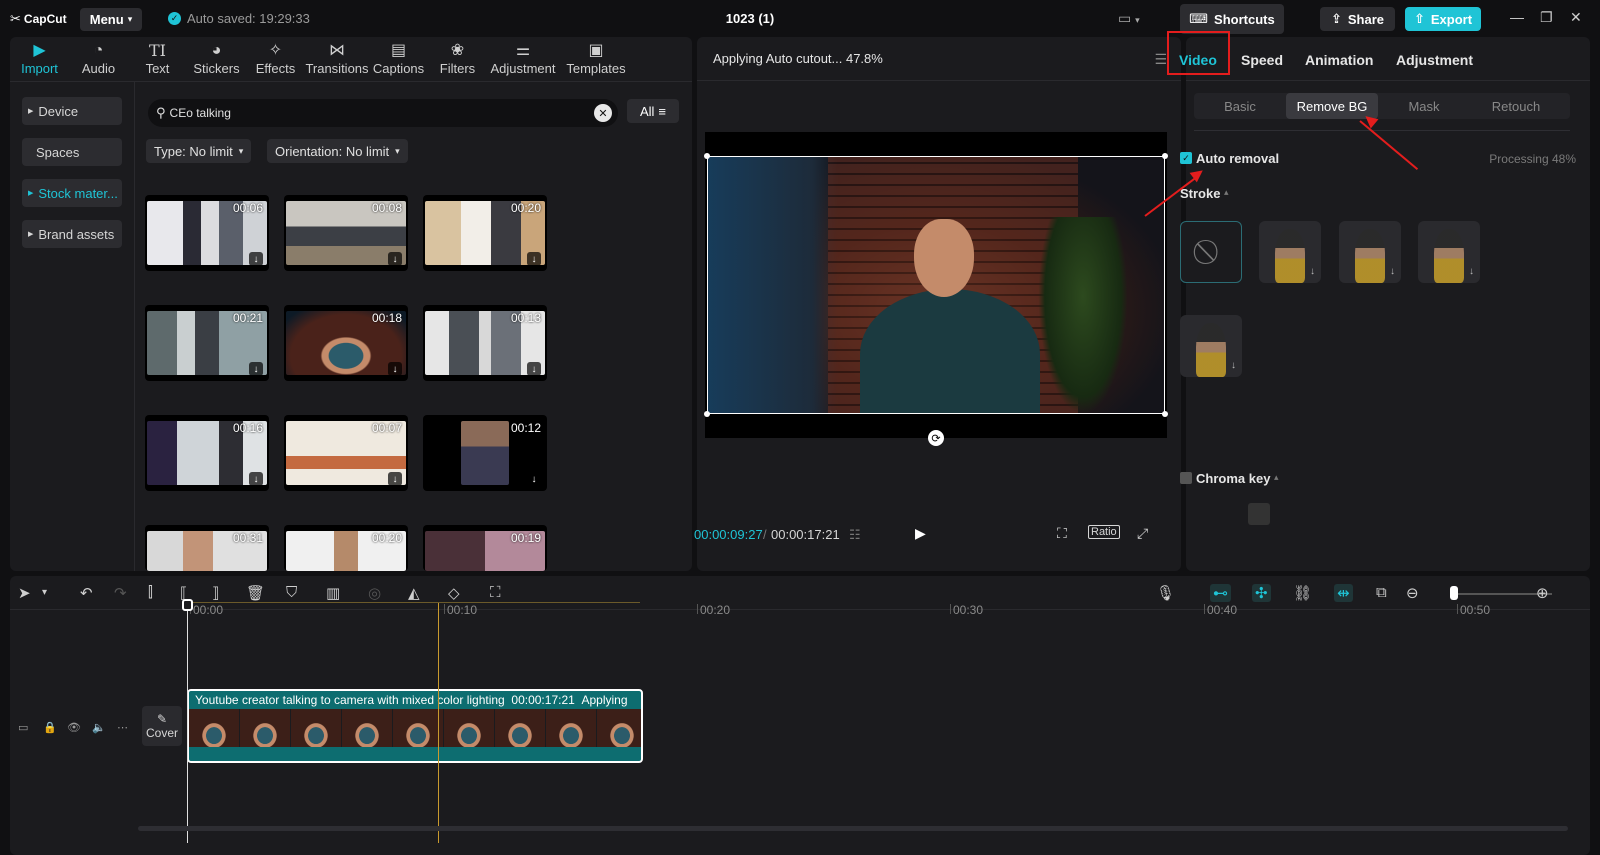  I want to click on redo-icon: ↷, so click(120, 593).